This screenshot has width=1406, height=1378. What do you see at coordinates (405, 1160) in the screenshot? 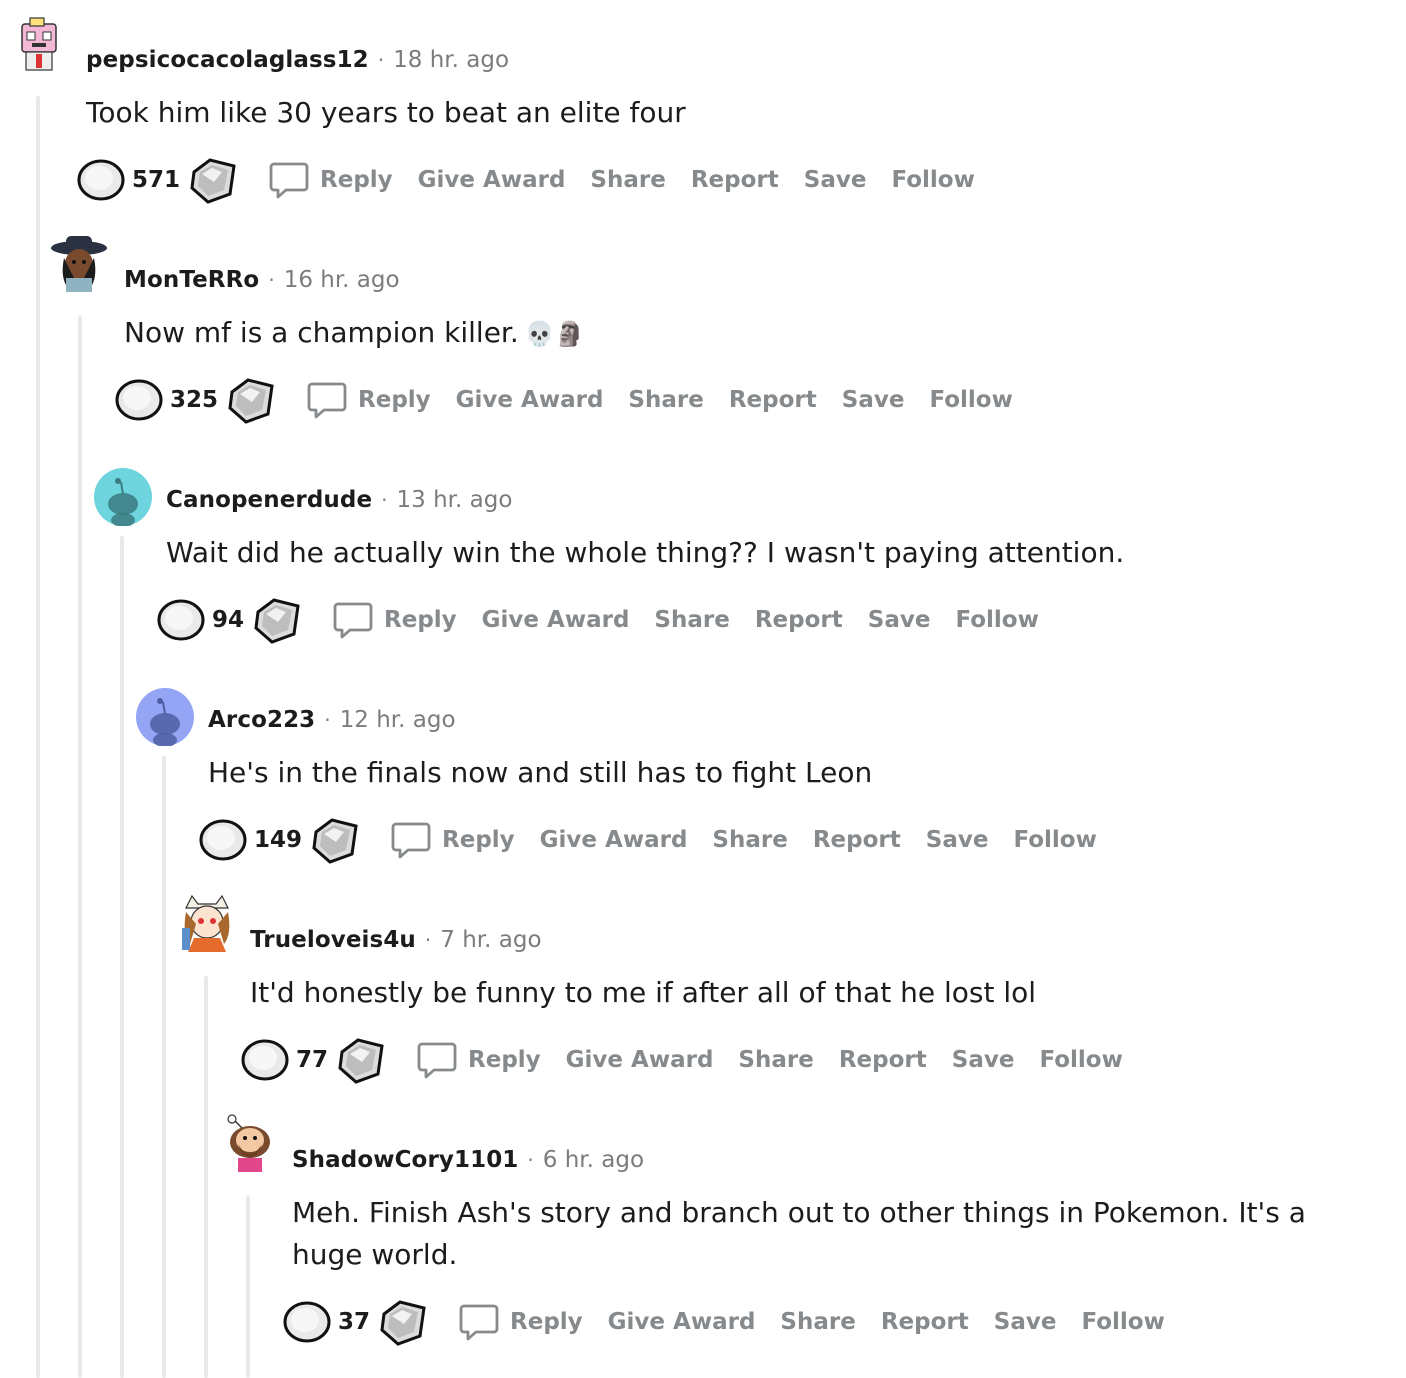
I see `username: ShadowCory1101` at bounding box center [405, 1160].